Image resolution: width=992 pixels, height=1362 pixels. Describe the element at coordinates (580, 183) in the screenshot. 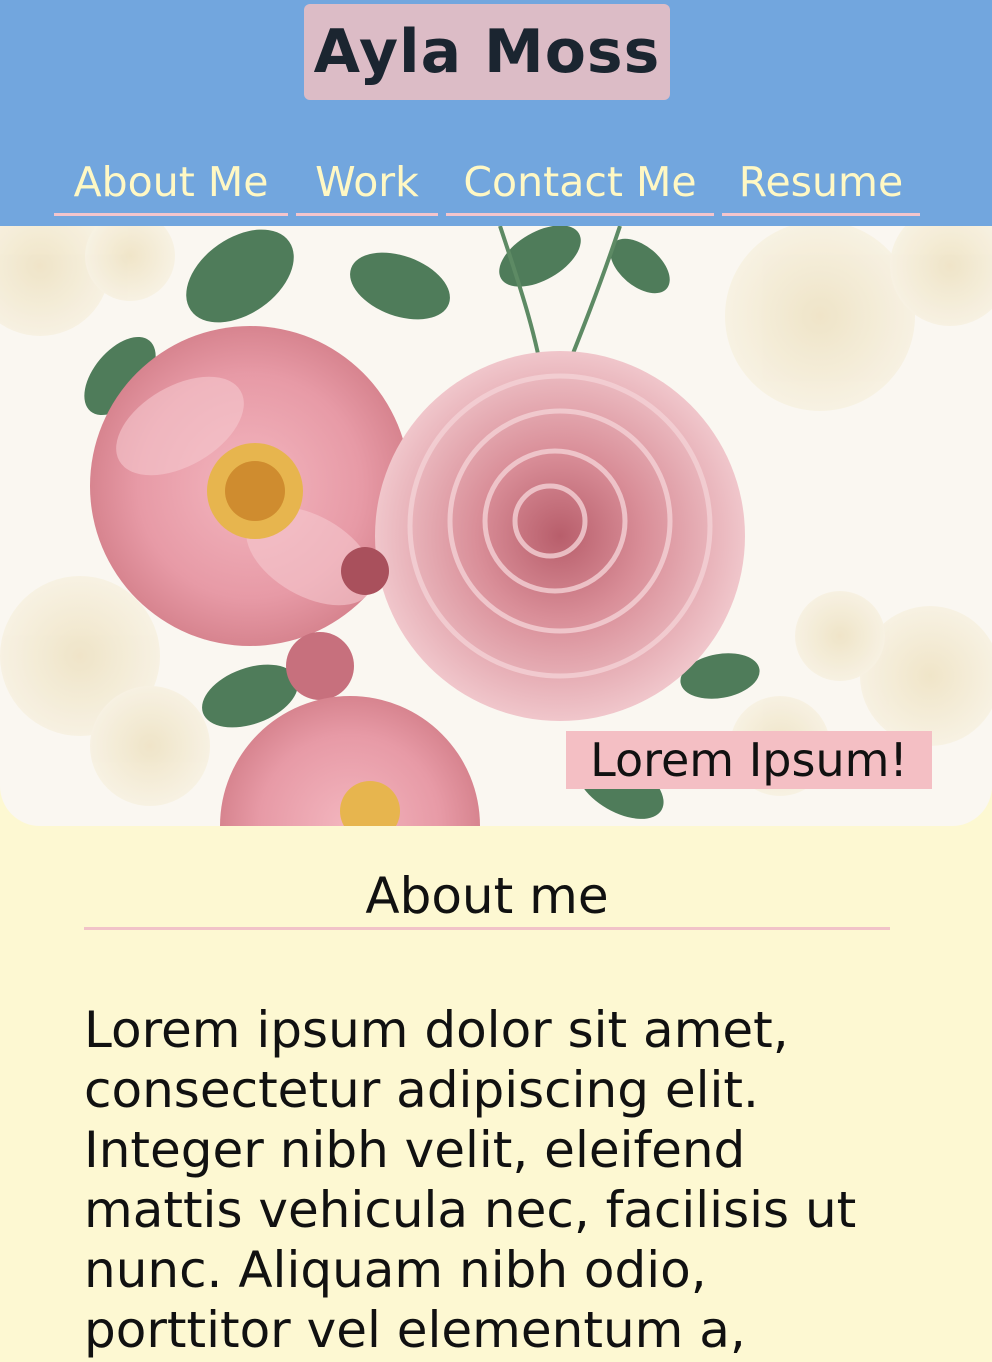

I see `nav-contact-me: Contact Me` at that location.